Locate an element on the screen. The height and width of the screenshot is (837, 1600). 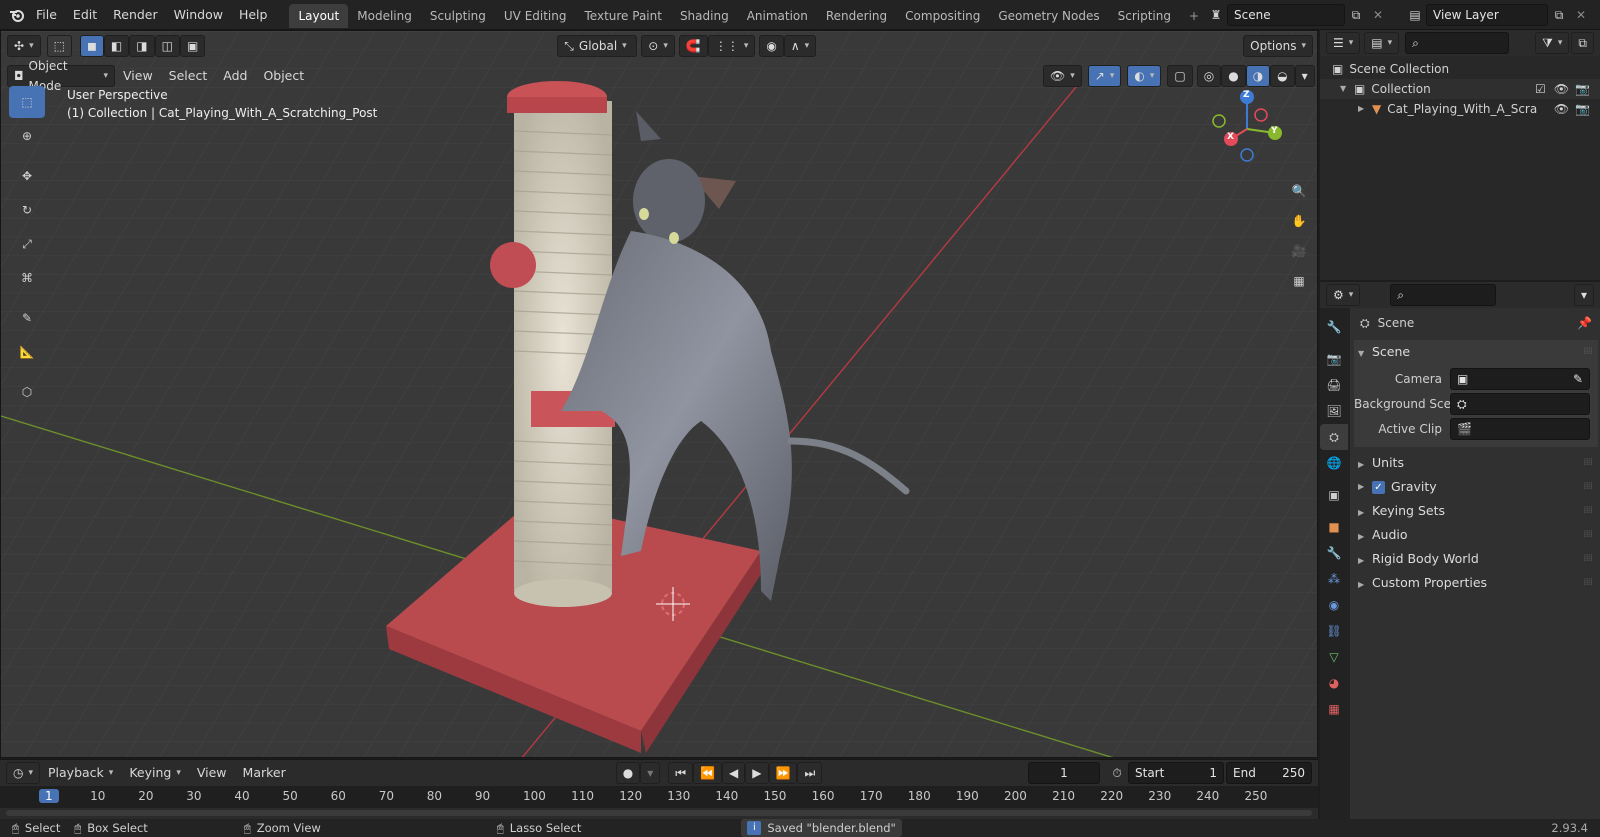
gravity-panel: ▶ ✓ Gravity ⁞⁞⁞⁞ is located at coordinates (1476, 487).